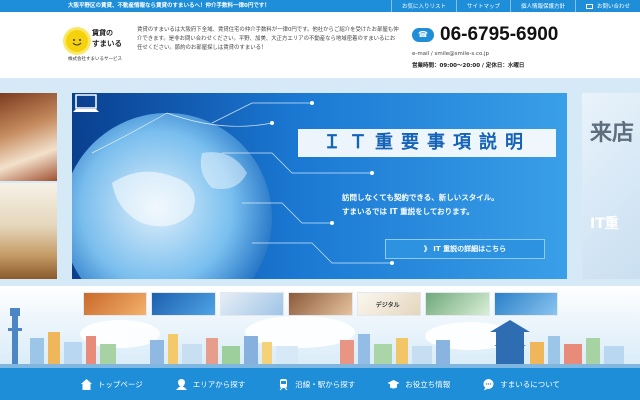  What do you see at coordinates (420, 197) in the screenshot?
I see `hero-subtitle-1: 訪問しなくても契約できる、新しいスタイル。` at bounding box center [420, 197].